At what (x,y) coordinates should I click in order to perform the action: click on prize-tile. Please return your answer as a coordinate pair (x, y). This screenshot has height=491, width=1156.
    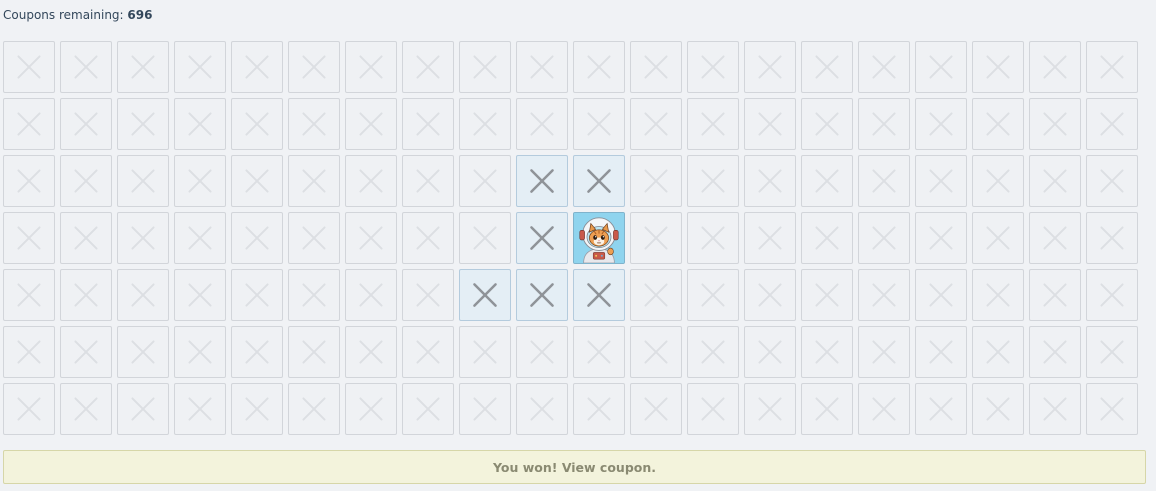
    Looking at the image, I should click on (599, 238).